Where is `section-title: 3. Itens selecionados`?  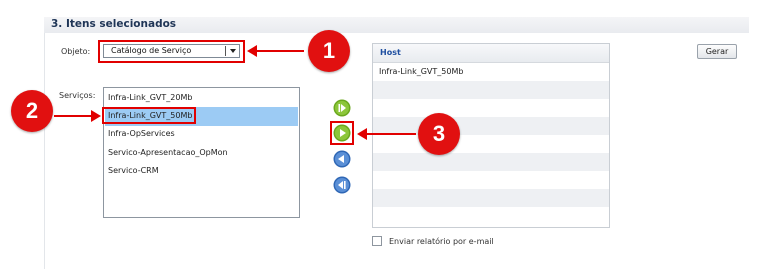
section-title: 3. Itens selecionados is located at coordinates (114, 24).